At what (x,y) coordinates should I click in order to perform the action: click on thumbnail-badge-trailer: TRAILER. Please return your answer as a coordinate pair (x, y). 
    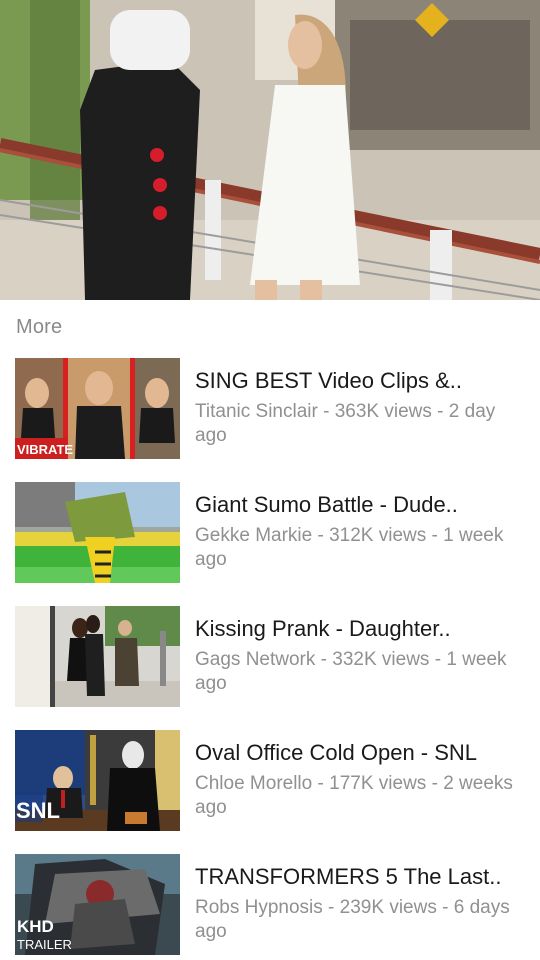
    Looking at the image, I should click on (44, 944).